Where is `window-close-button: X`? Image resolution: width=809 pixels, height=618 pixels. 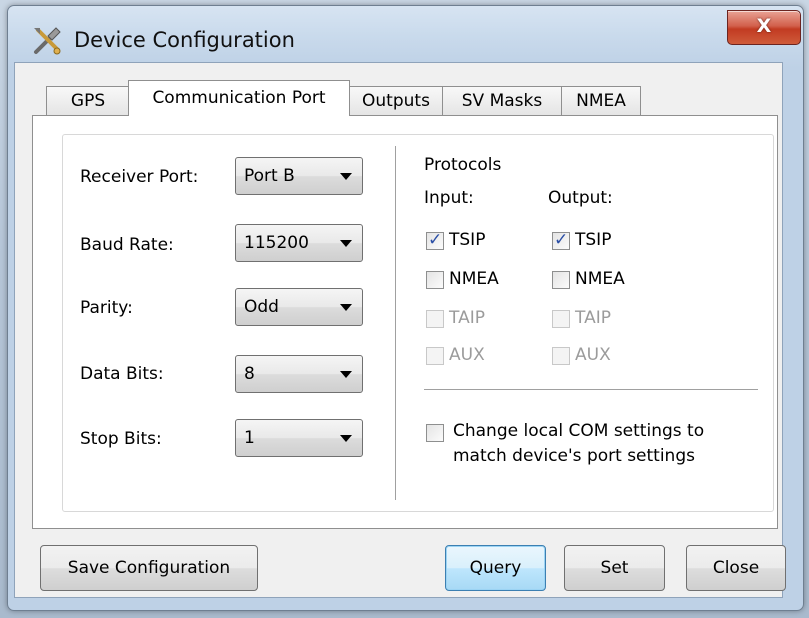
window-close-button: X is located at coordinates (764, 27).